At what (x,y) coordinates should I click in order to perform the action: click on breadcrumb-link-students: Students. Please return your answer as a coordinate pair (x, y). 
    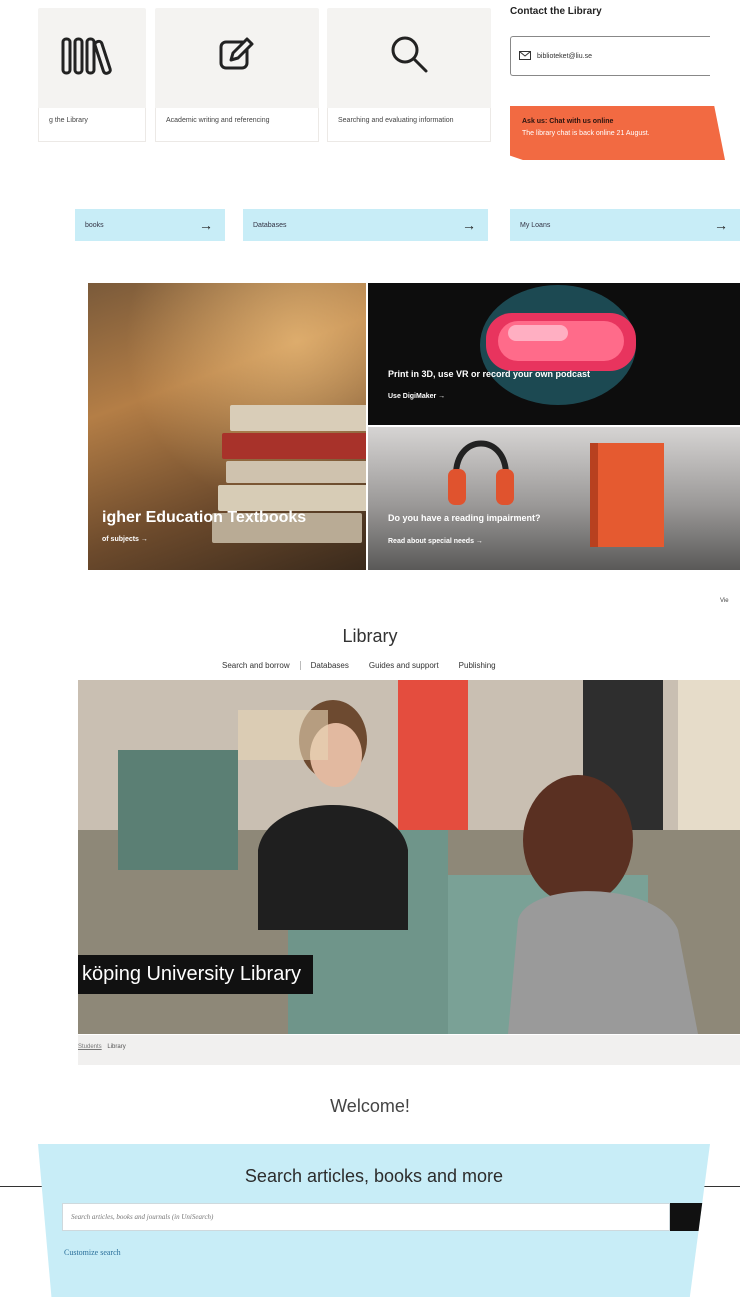
    Looking at the image, I should click on (90, 1047).